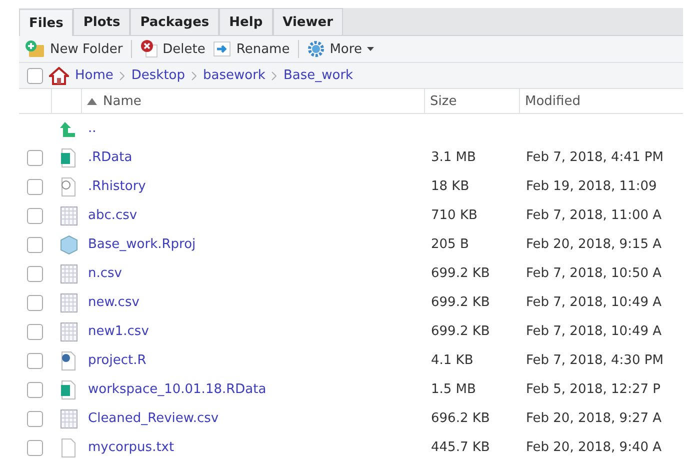  What do you see at coordinates (177, 389) in the screenshot?
I see `file-name-link: workspace_10.01.18.RData` at bounding box center [177, 389].